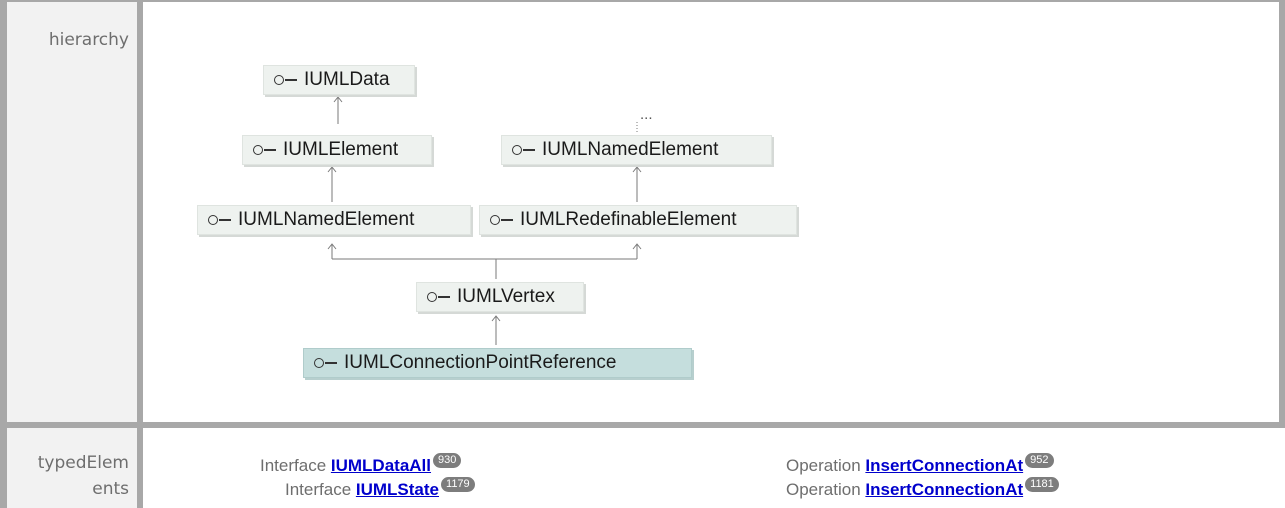 Image resolution: width=1285 pixels, height=508 pixels. I want to click on node-label: IUMLConnectionPointReference, so click(480, 362).